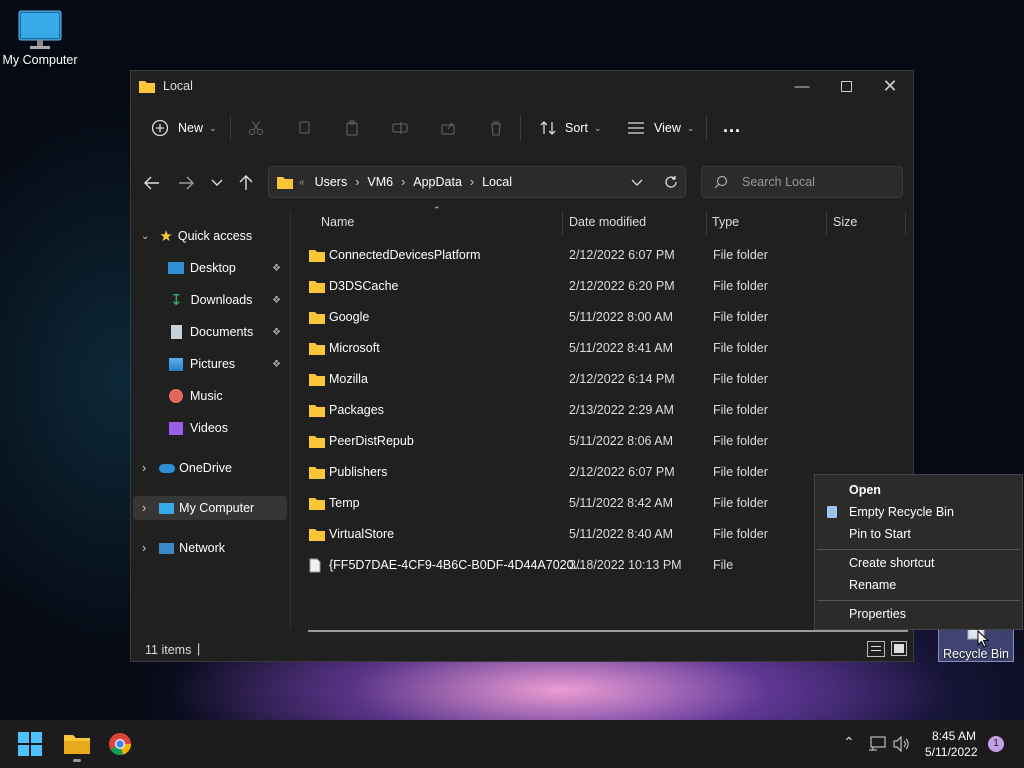 This screenshot has height=768, width=1024. What do you see at coordinates (477, 182) in the screenshot?
I see `address-bar: « Users › VM6 › AppData › Local` at bounding box center [477, 182].